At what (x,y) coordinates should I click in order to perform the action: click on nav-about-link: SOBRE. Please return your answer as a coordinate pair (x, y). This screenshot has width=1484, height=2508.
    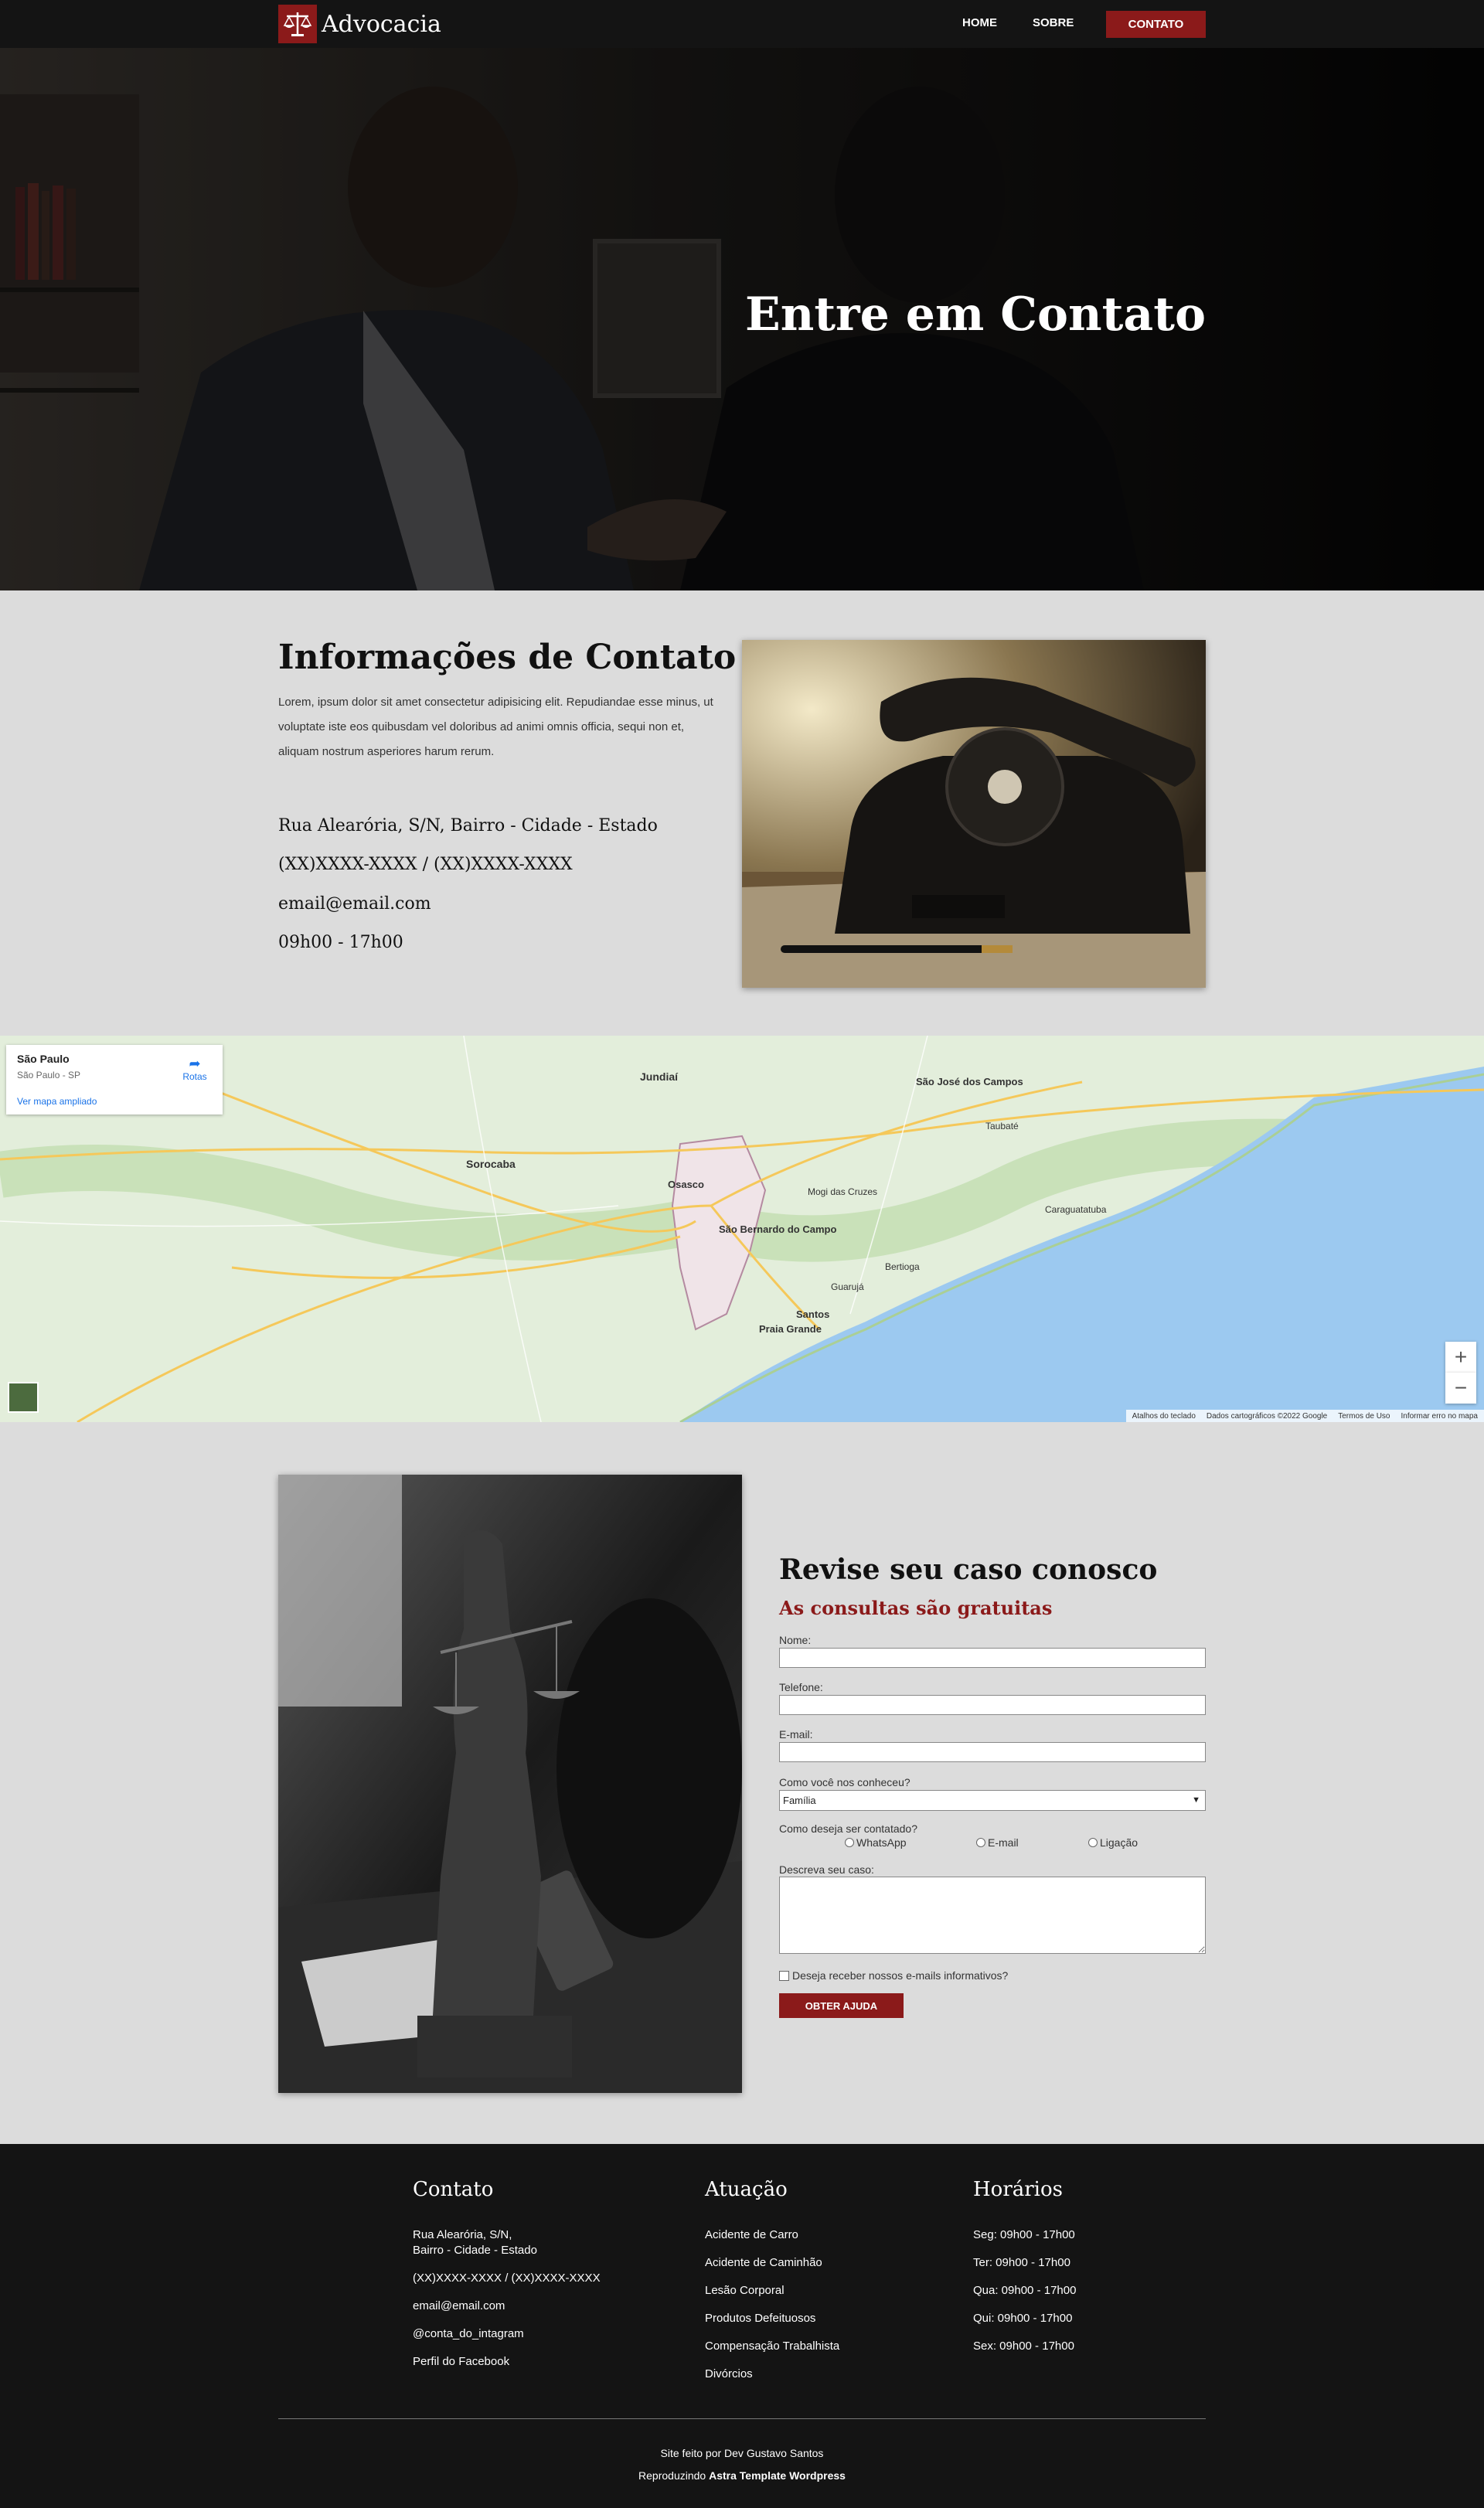
    Looking at the image, I should click on (1053, 22).